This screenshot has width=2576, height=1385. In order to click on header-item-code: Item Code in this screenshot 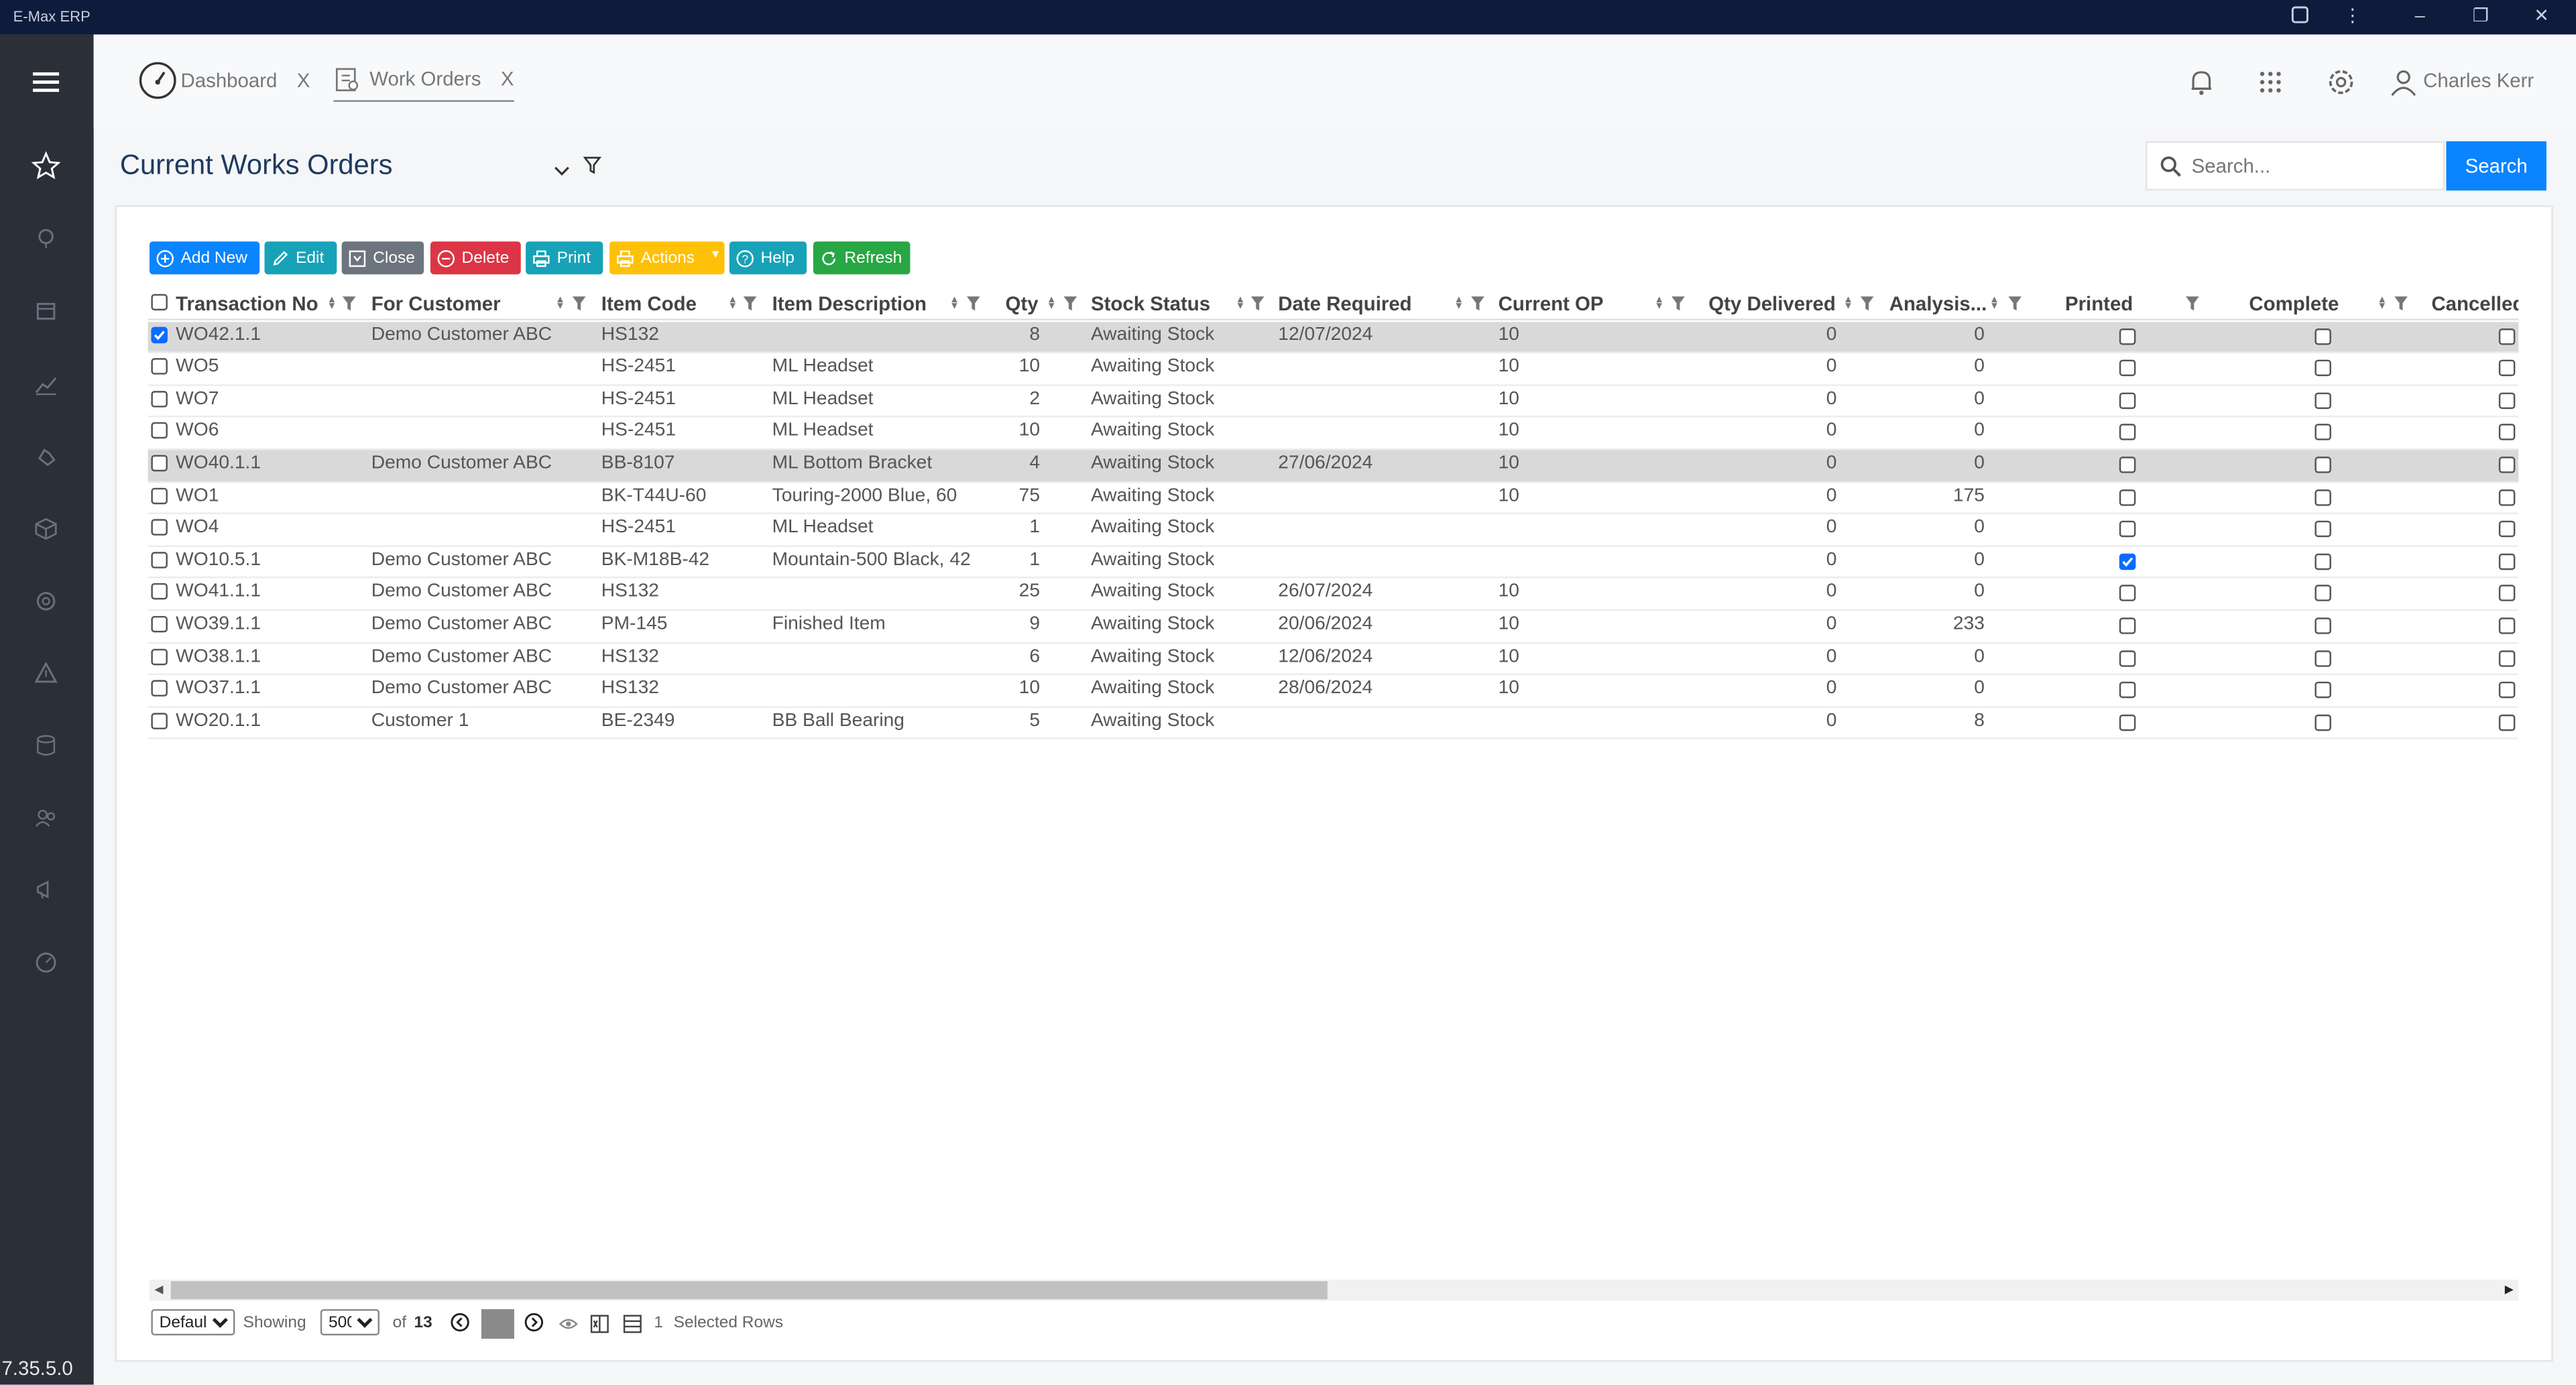, I will do `click(649, 307)`.